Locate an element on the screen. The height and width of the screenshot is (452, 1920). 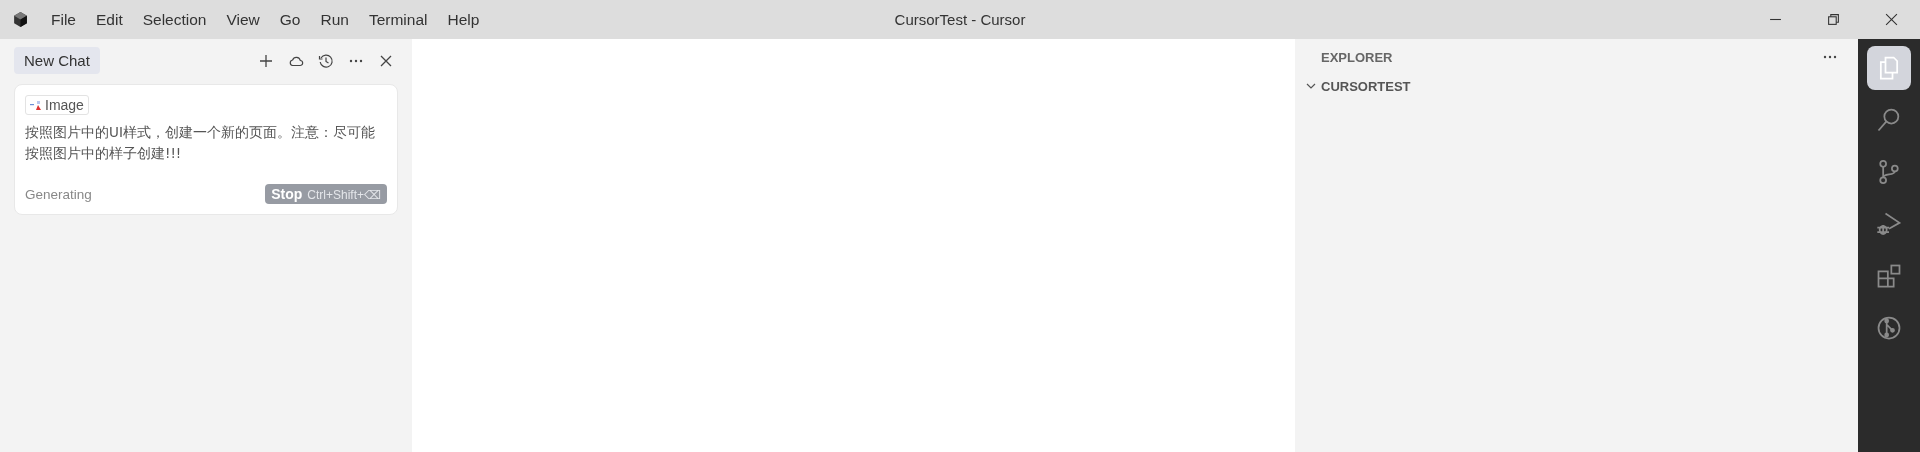
generating-status: Generating is located at coordinates (58, 194).